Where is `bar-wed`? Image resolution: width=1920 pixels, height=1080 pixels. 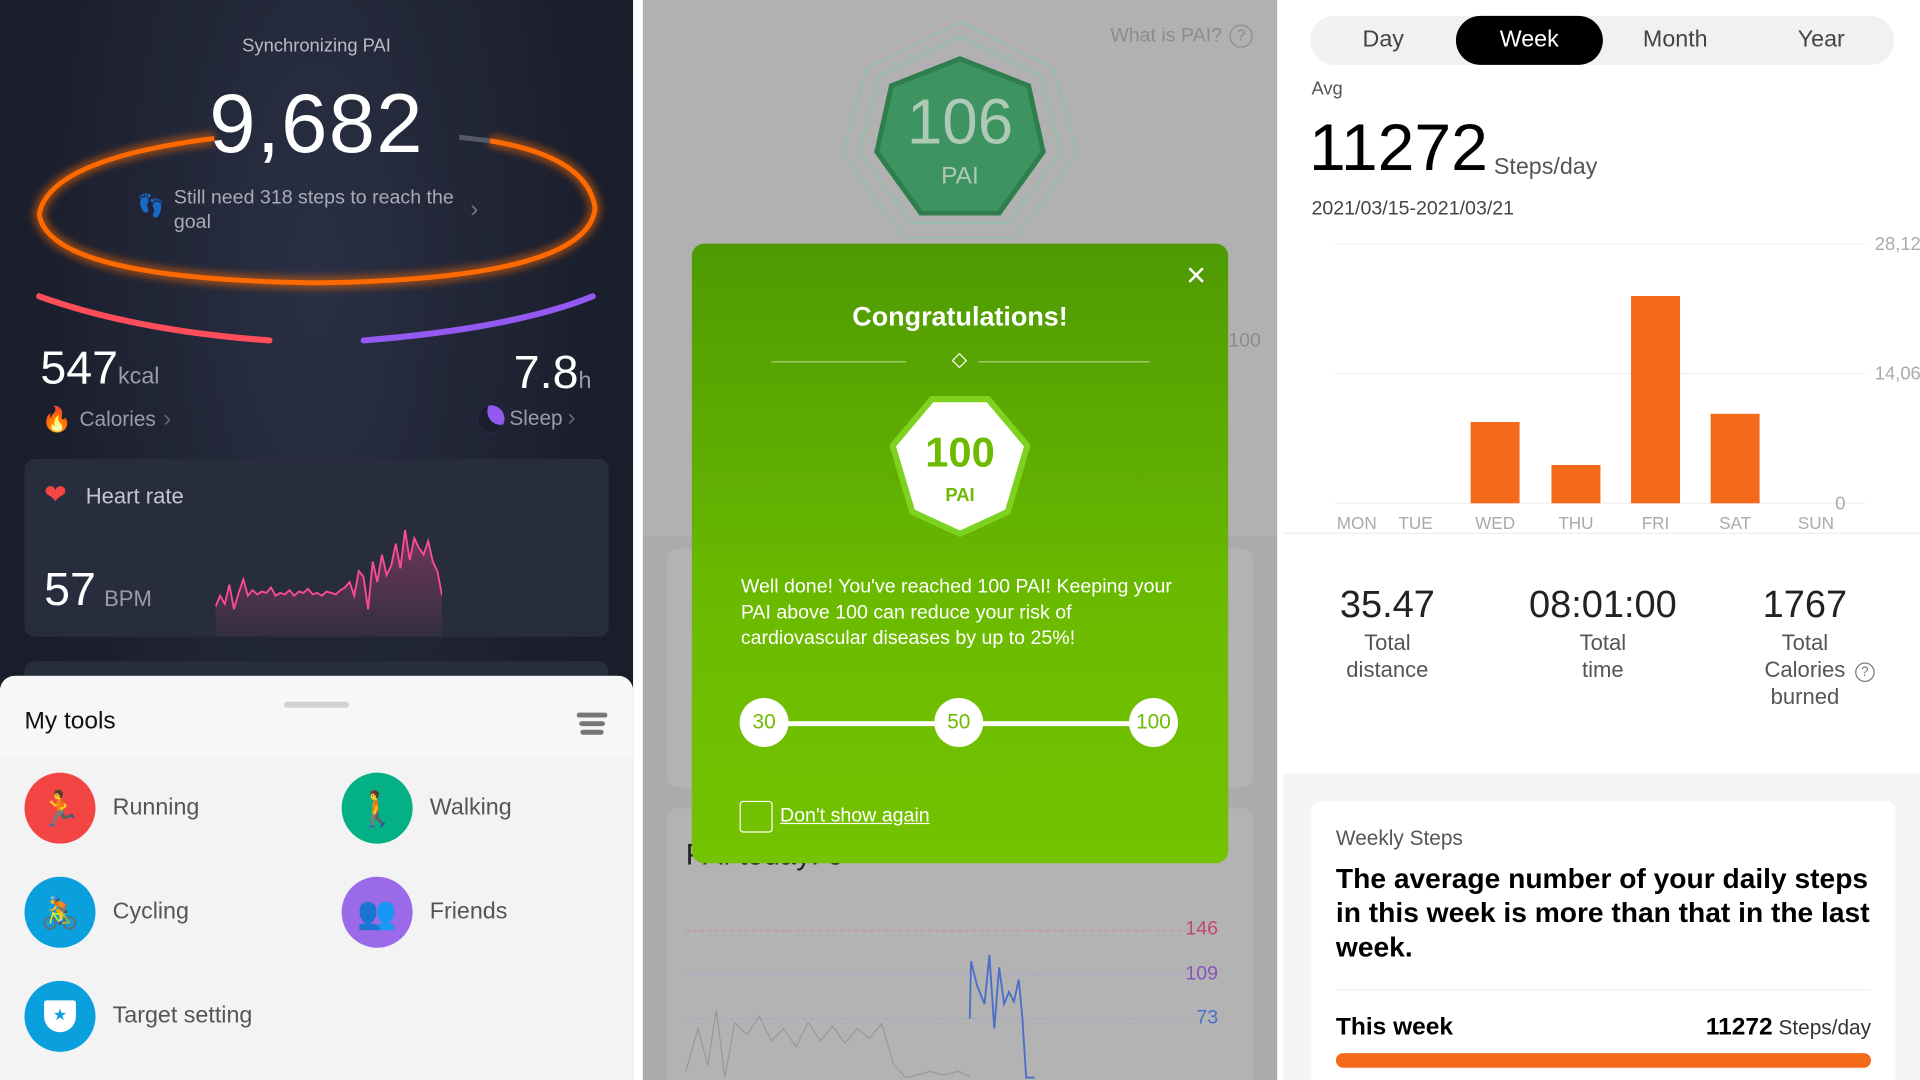 bar-wed is located at coordinates (1495, 463).